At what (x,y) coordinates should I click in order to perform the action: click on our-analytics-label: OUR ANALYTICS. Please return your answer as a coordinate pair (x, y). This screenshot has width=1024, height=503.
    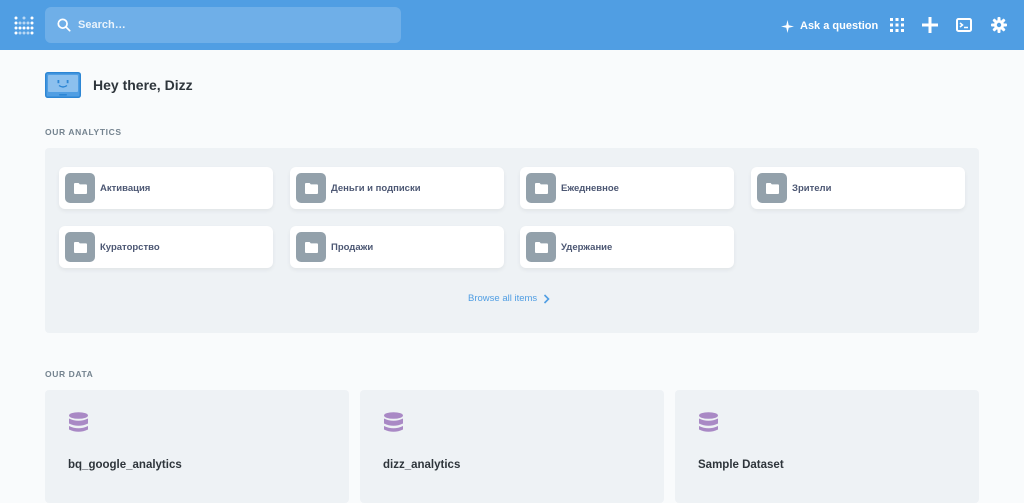
    Looking at the image, I should click on (83, 132).